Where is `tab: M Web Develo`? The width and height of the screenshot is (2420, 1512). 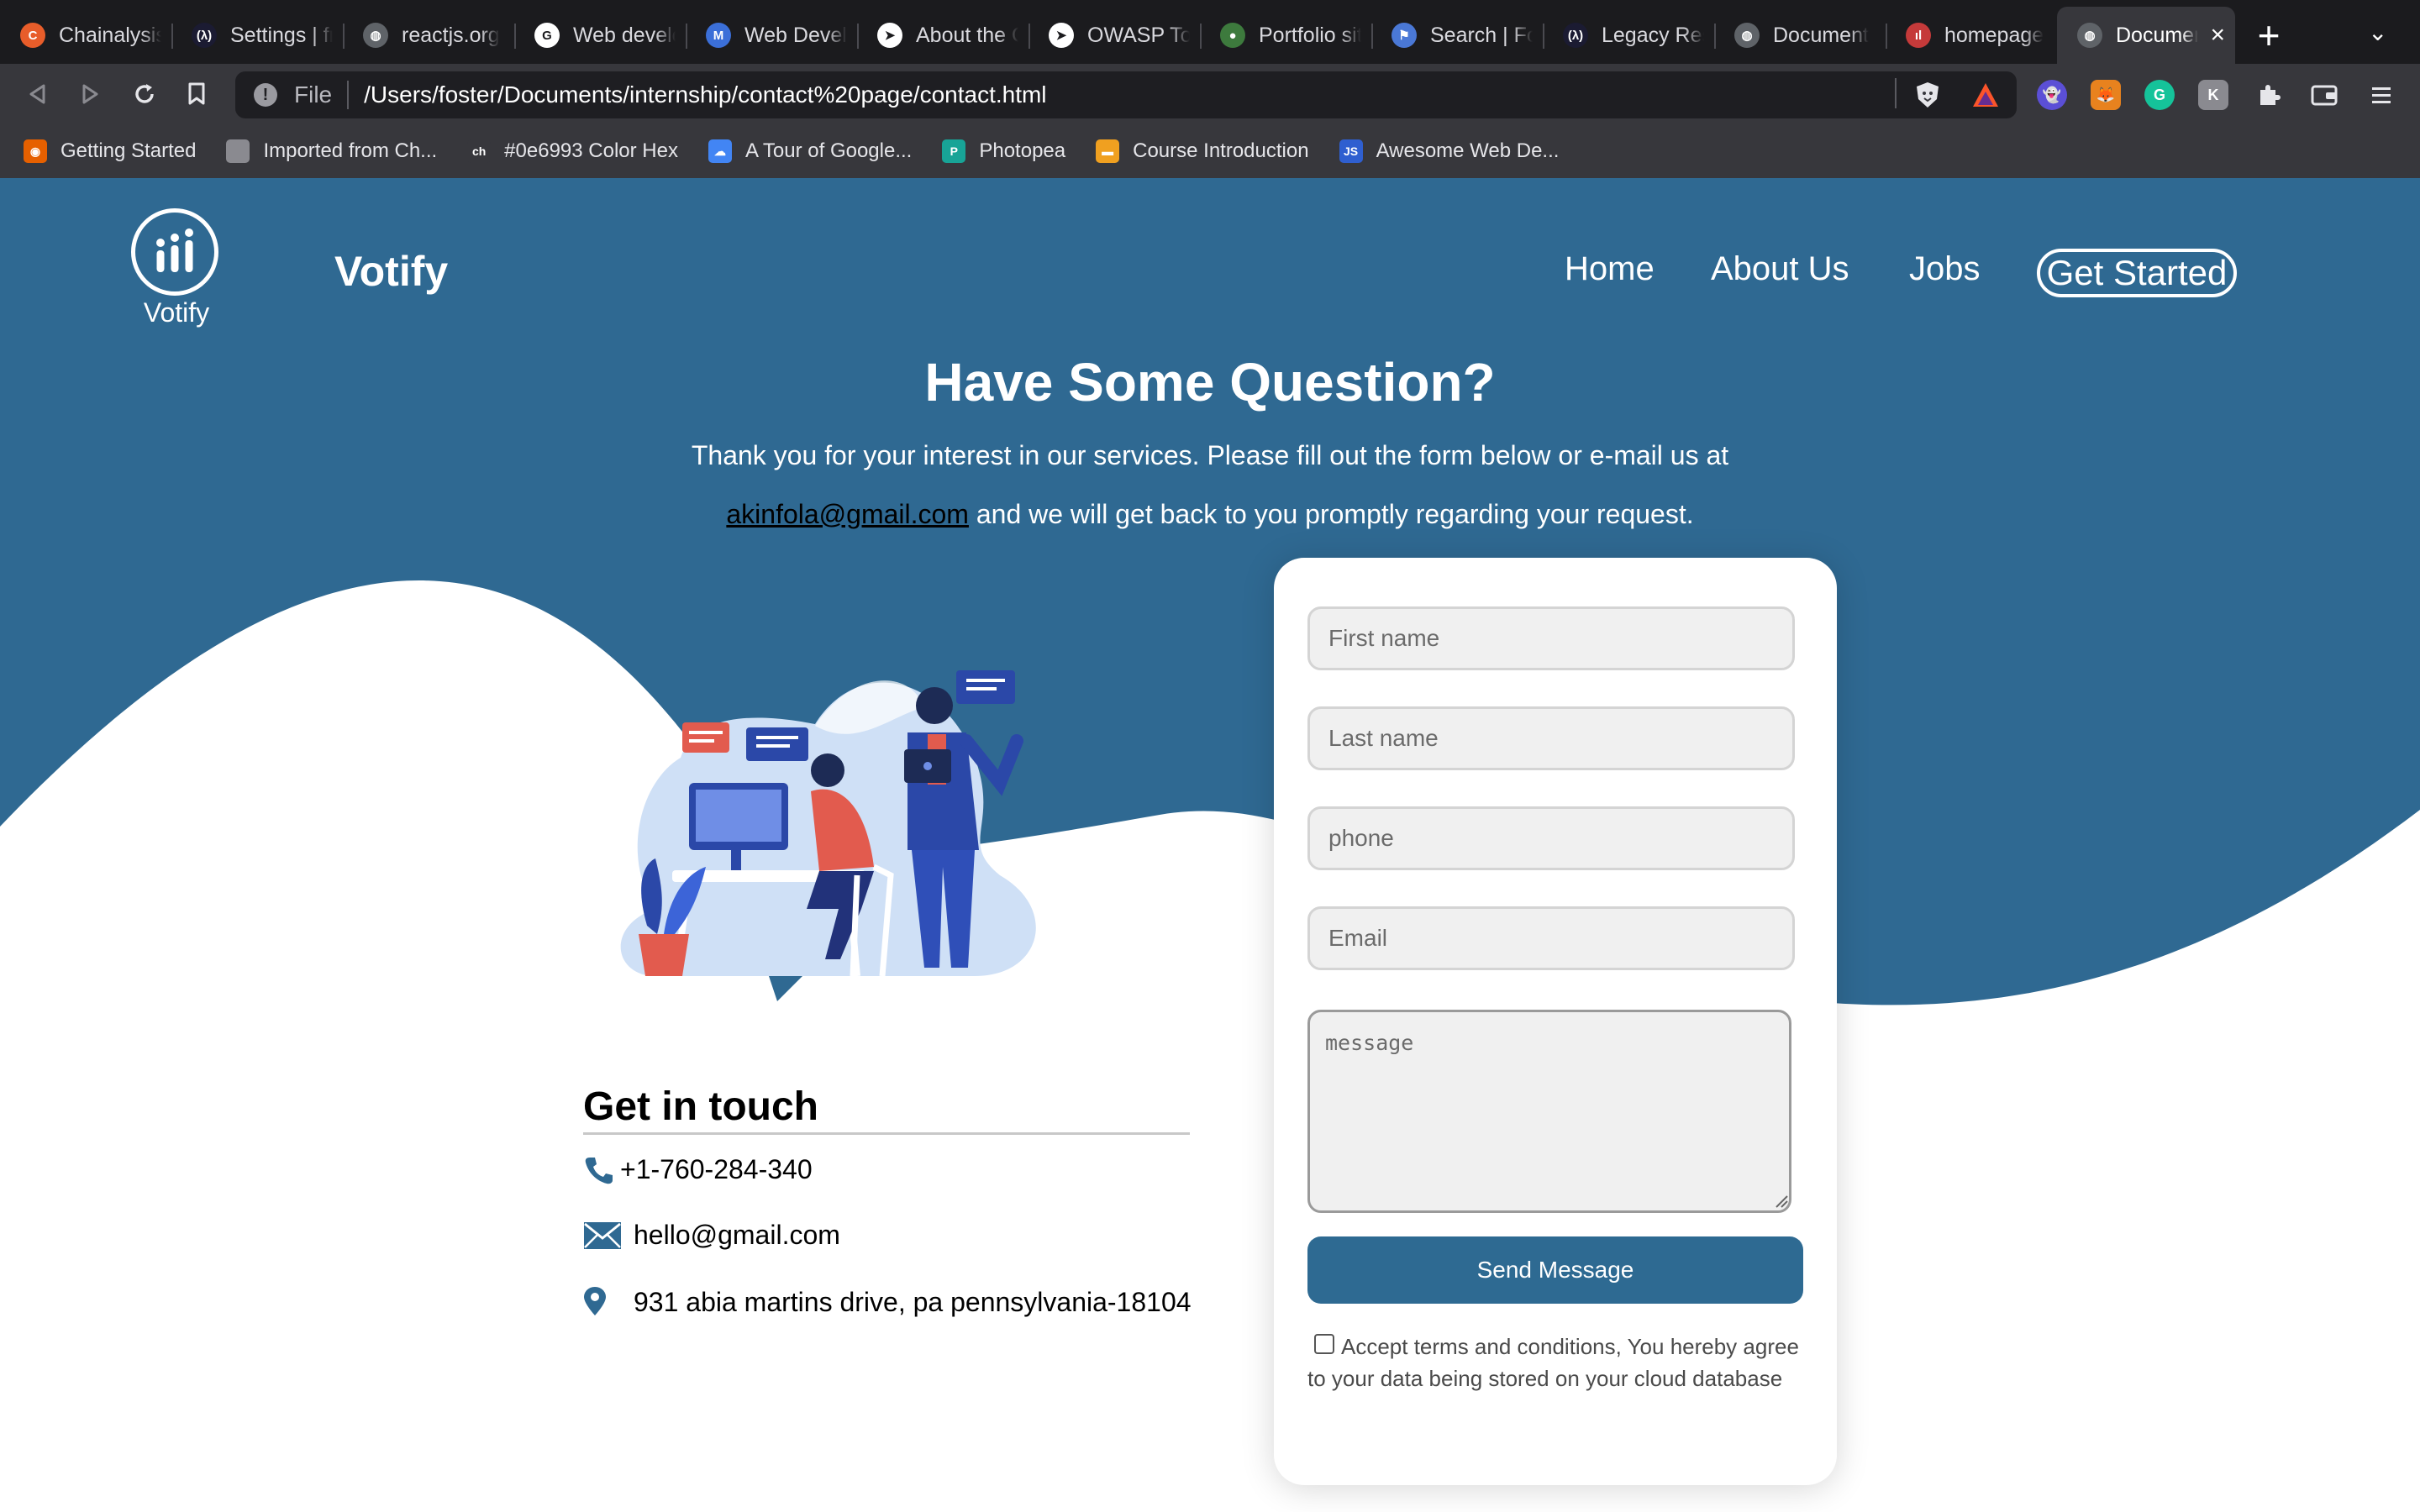
tab: M Web Develo is located at coordinates (771, 35).